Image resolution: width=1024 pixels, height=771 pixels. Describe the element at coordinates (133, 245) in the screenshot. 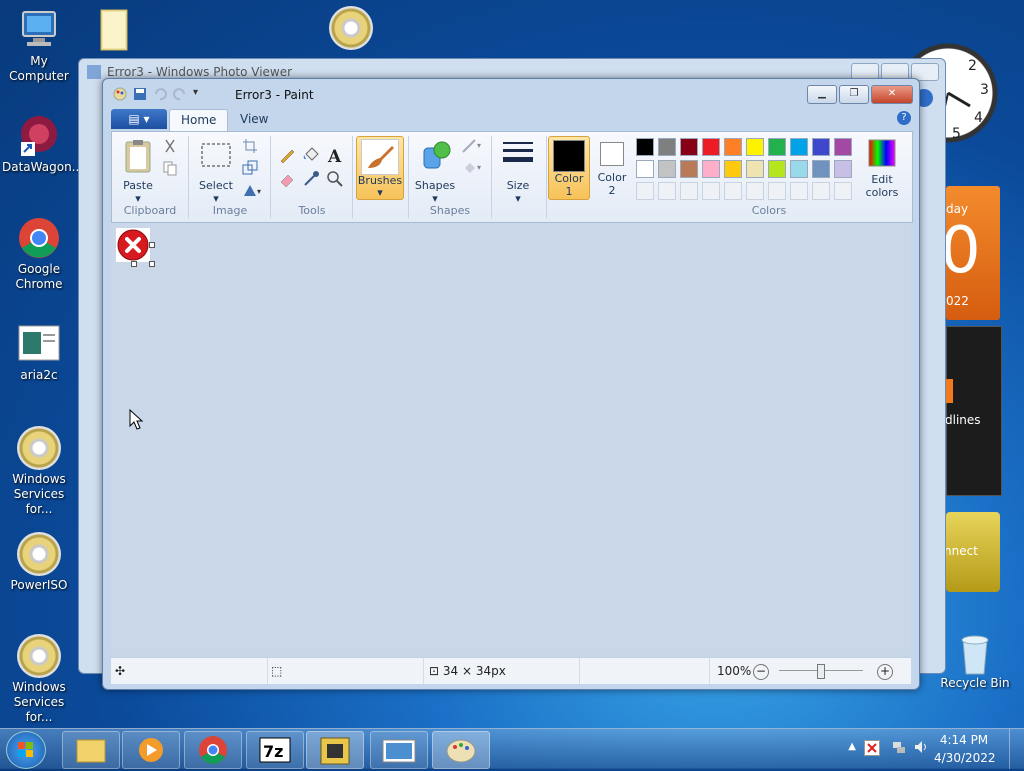

I see `drawing-canvas` at that location.